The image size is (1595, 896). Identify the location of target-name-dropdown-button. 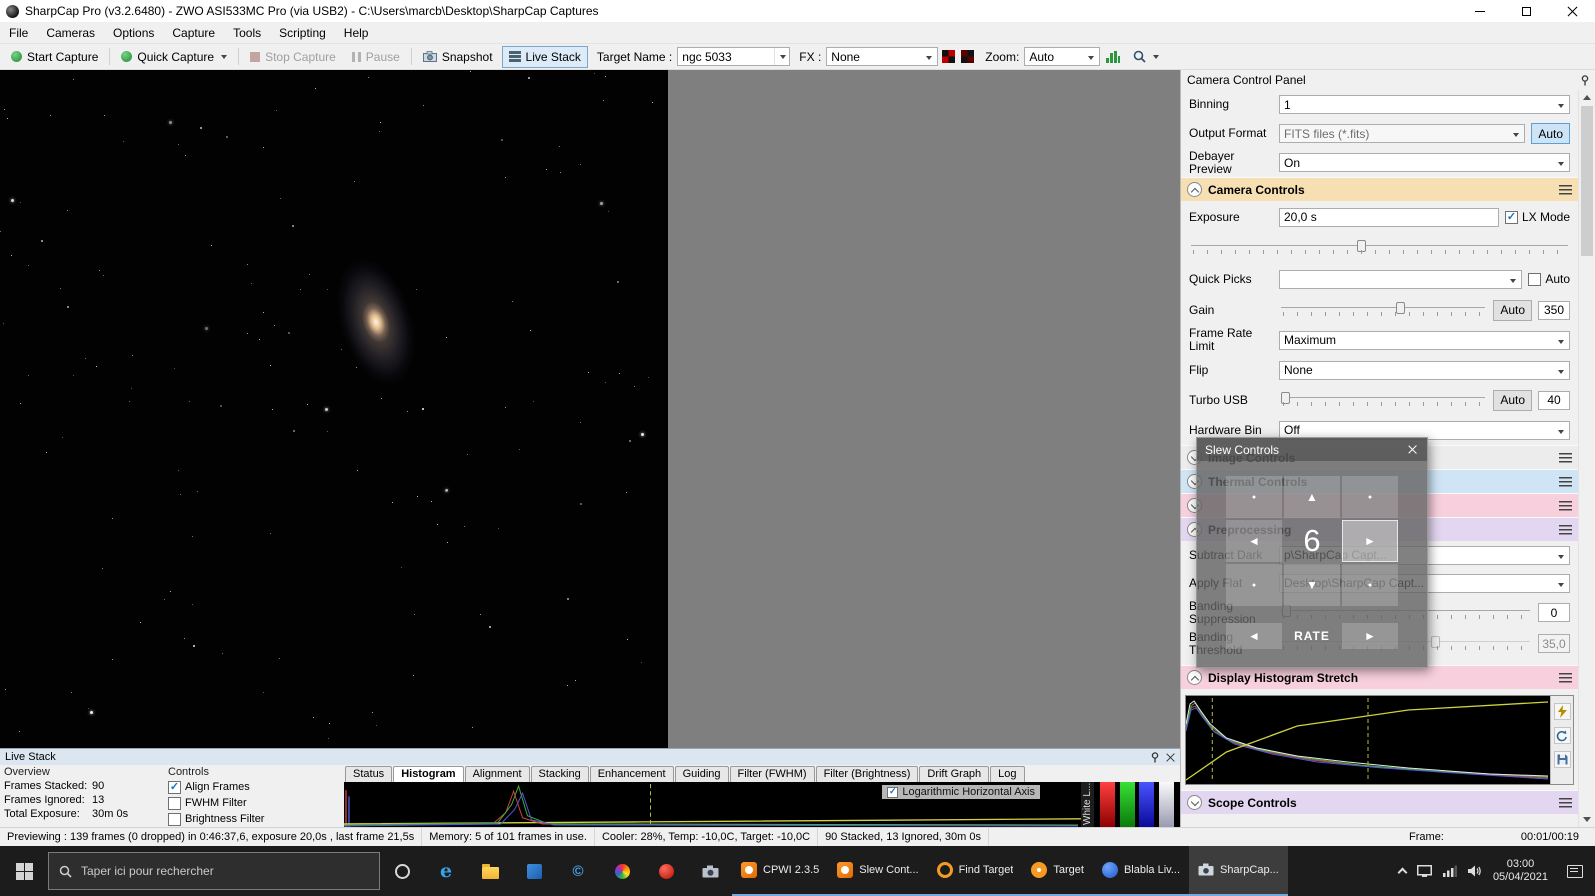
(781, 56).